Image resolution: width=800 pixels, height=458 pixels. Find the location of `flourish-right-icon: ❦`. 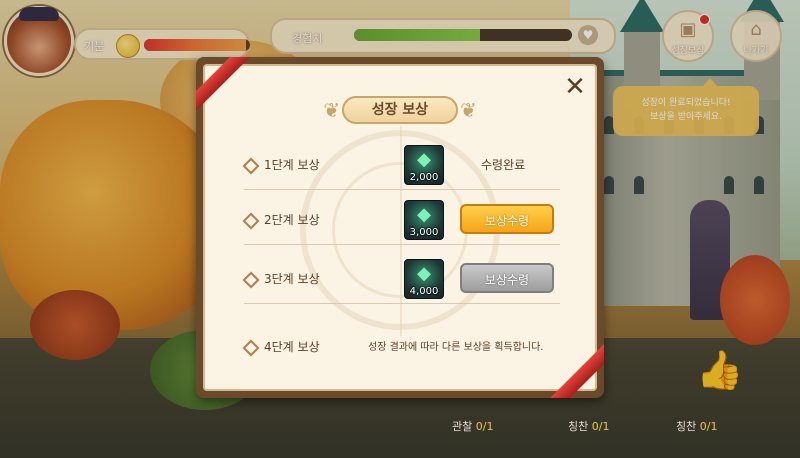

flourish-right-icon: ❦ is located at coordinates (468, 110).